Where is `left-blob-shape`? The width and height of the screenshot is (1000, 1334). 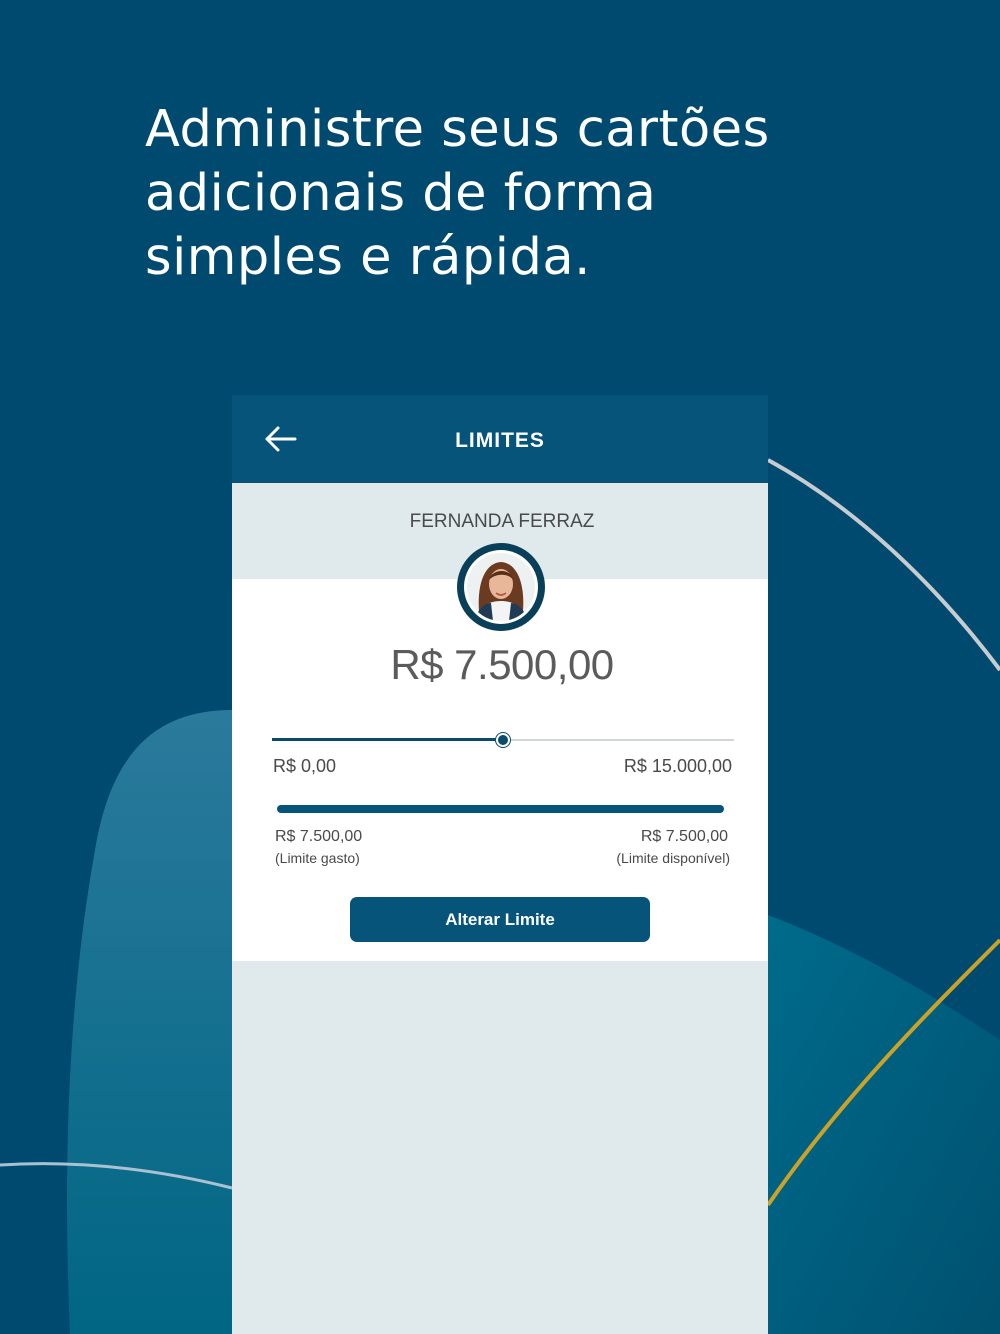 left-blob-shape is located at coordinates (149, 1022).